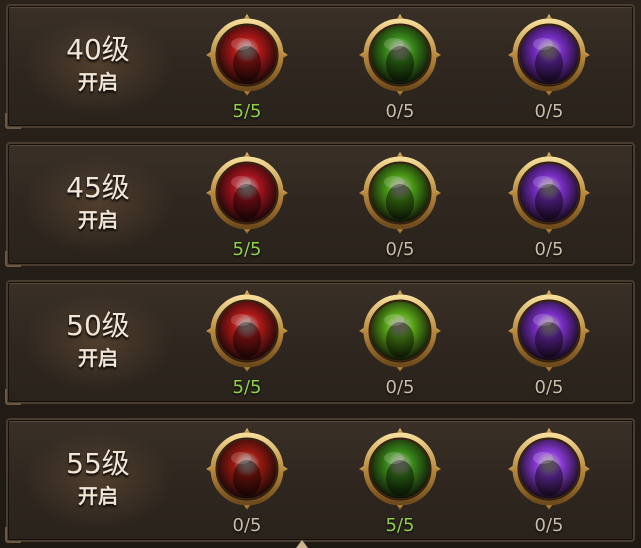 This screenshot has width=641, height=548. Describe the element at coordinates (549, 193) in the screenshot. I see `purple-shadow-figure-icon` at that location.